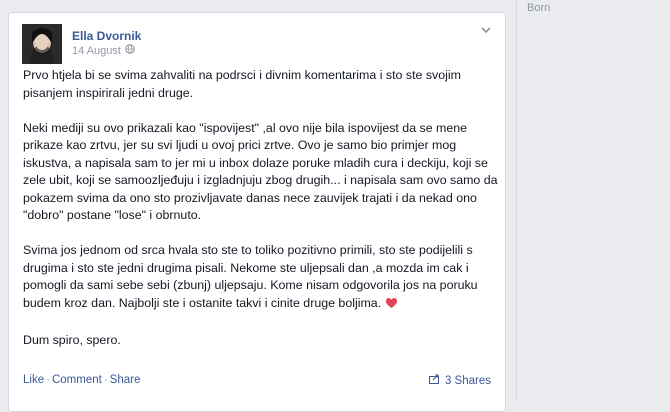 This screenshot has width=670, height=412. Describe the element at coordinates (486, 30) in the screenshot. I see `chevron-down-icon` at that location.